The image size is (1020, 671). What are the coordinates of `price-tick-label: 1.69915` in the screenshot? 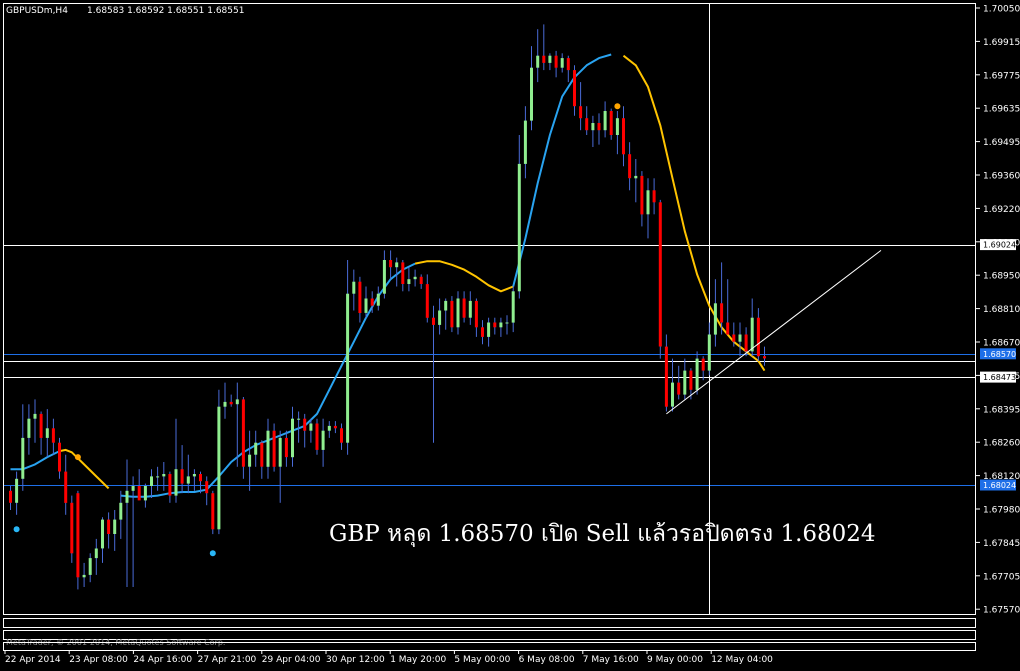 It's located at (1001, 43).